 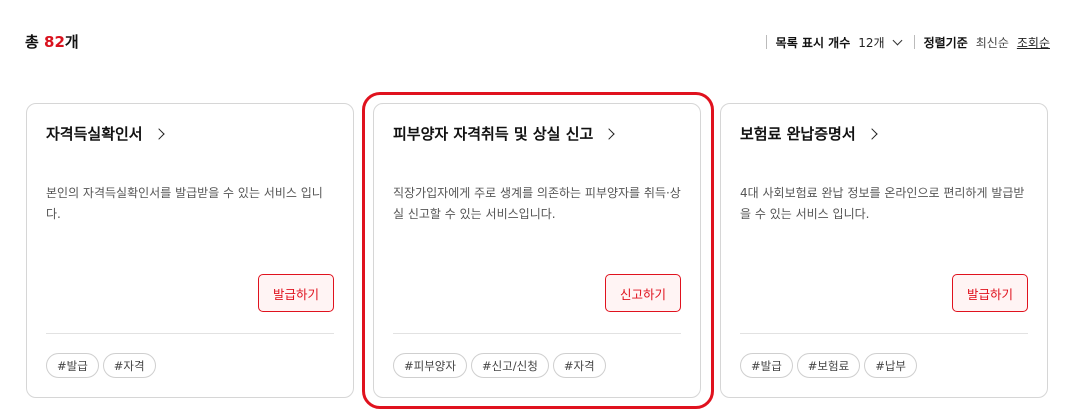 What do you see at coordinates (184, 203) in the screenshot?
I see `card-description: 본인의 자격득실확인서를 발급받을 수 있는 서비스 입니다.` at bounding box center [184, 203].